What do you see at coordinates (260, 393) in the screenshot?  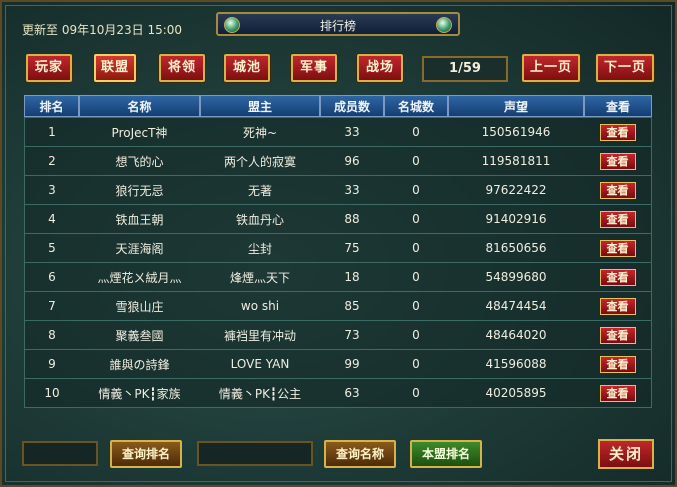 I see `leader-cell: 情義丶PK┇公主` at bounding box center [260, 393].